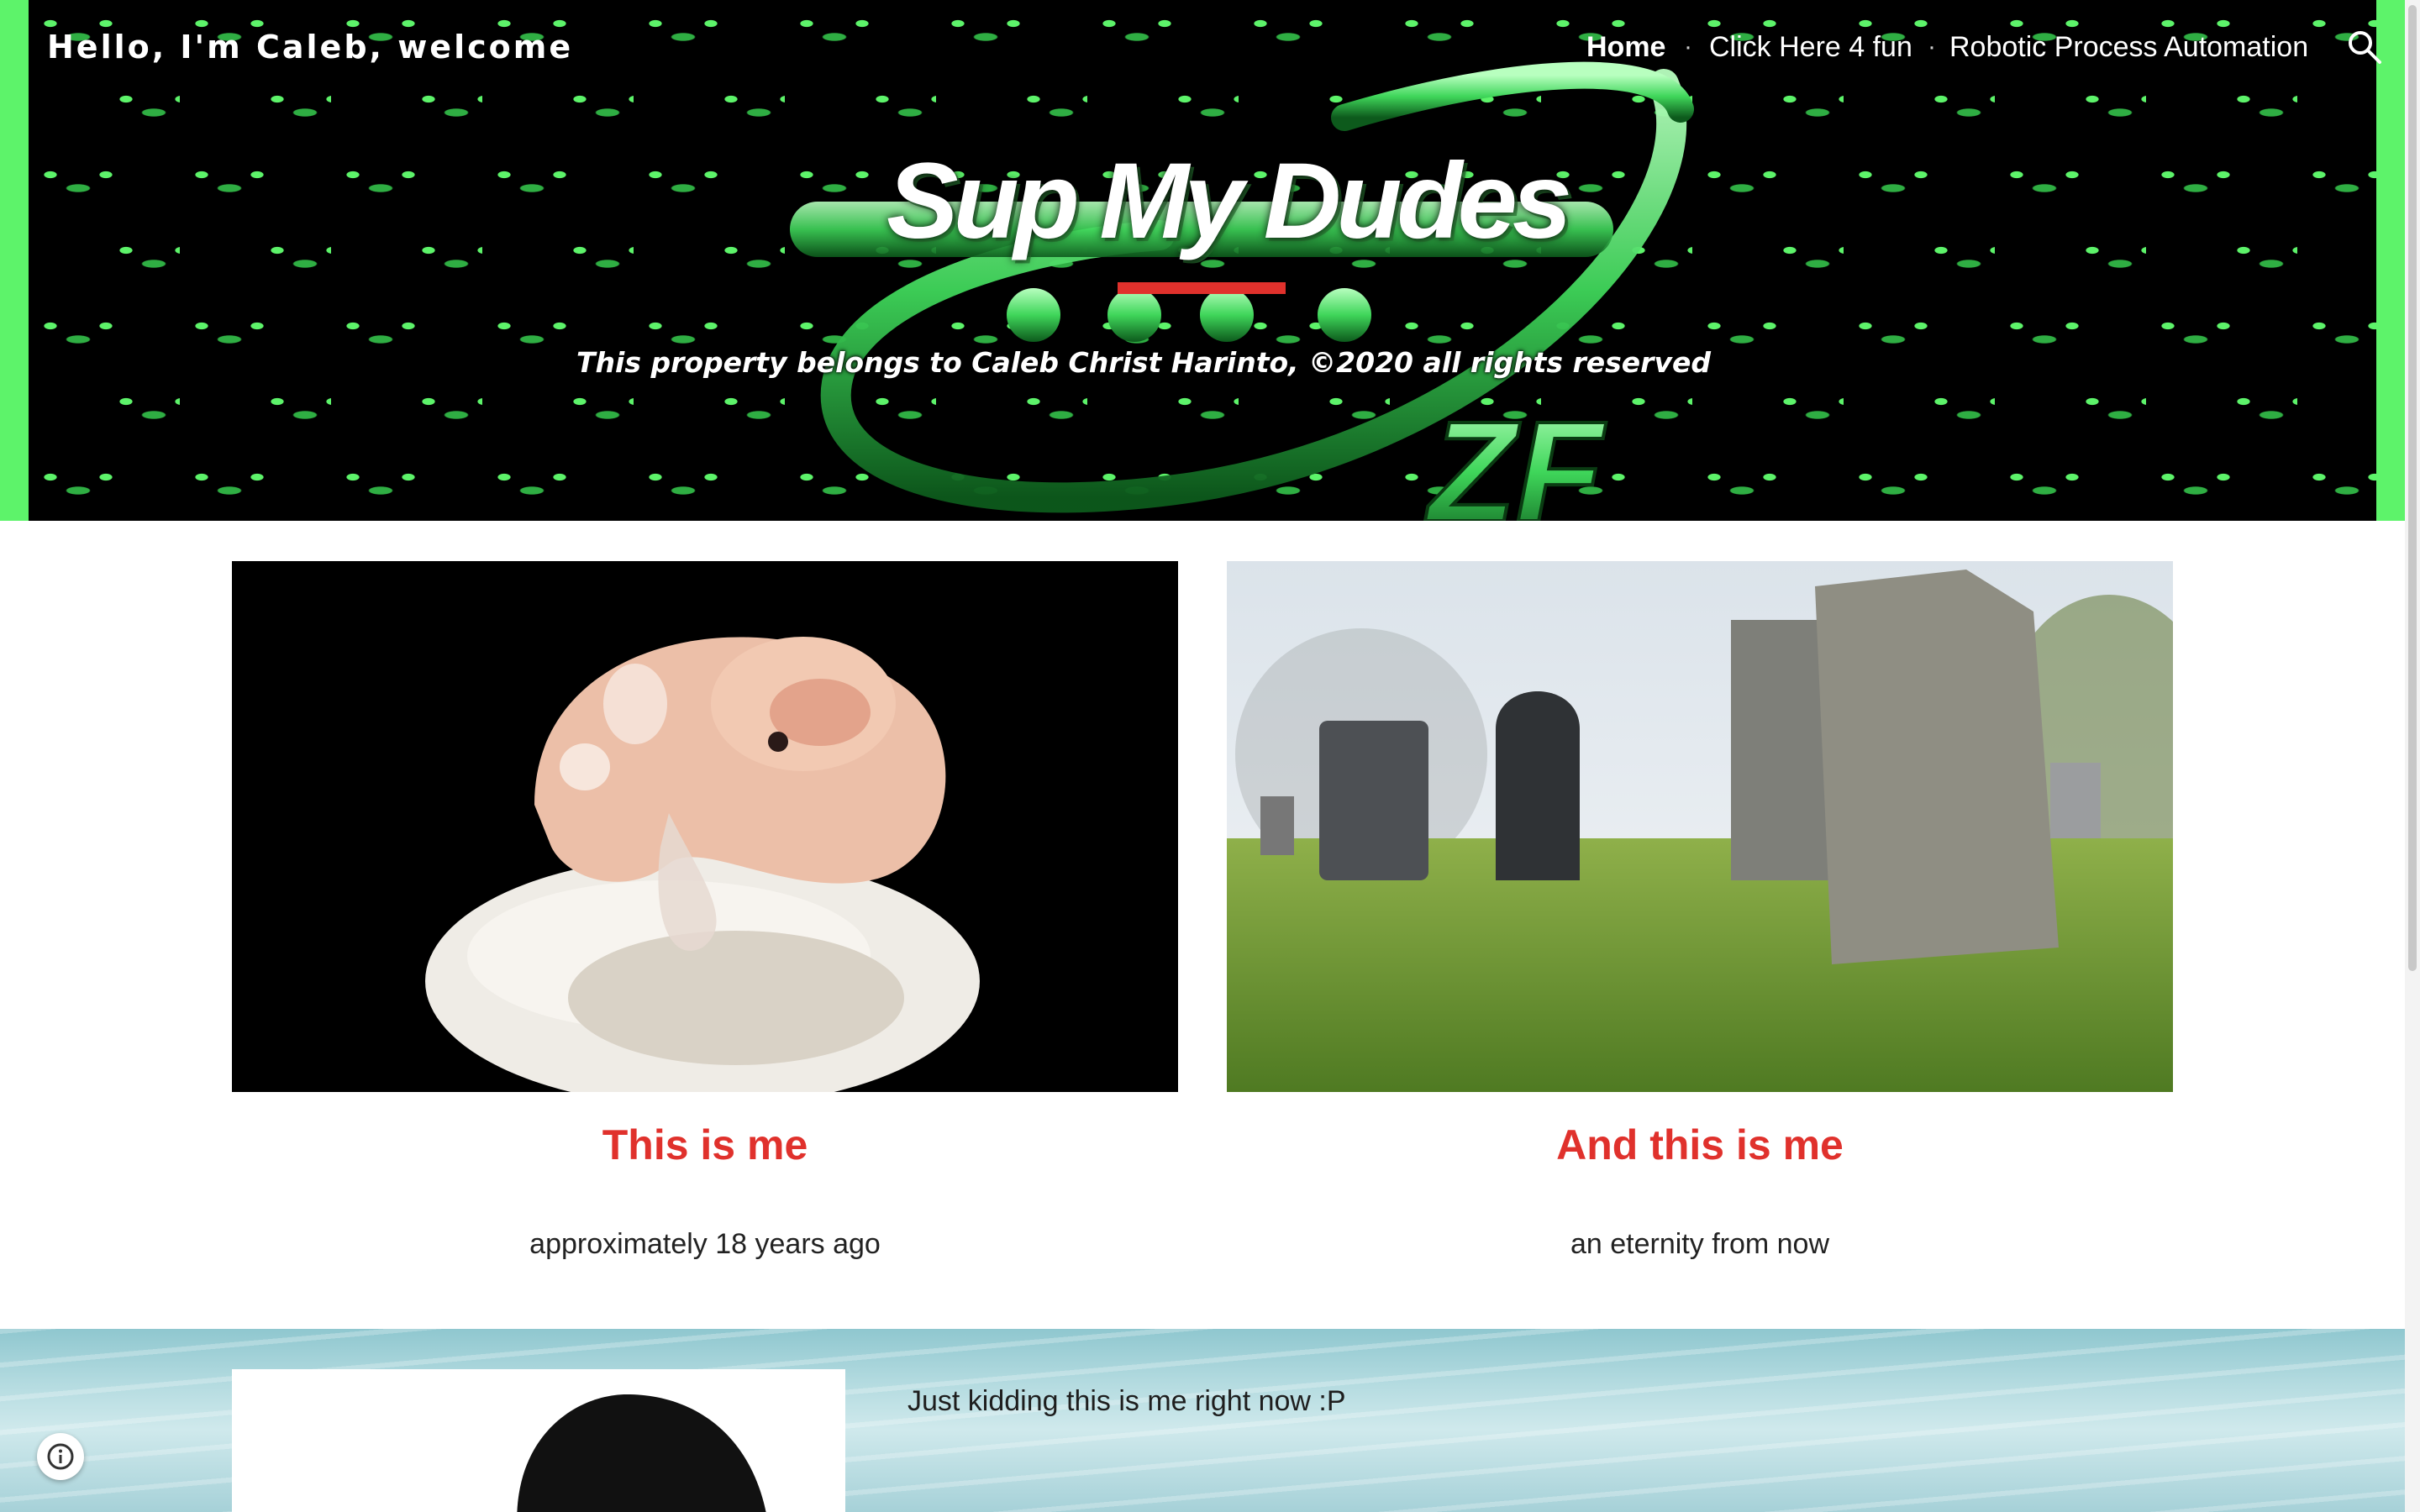 Image resolution: width=2420 pixels, height=1512 pixels. What do you see at coordinates (1700, 1244) in the screenshot?
I see `card-caption-2: an eternity from now` at bounding box center [1700, 1244].